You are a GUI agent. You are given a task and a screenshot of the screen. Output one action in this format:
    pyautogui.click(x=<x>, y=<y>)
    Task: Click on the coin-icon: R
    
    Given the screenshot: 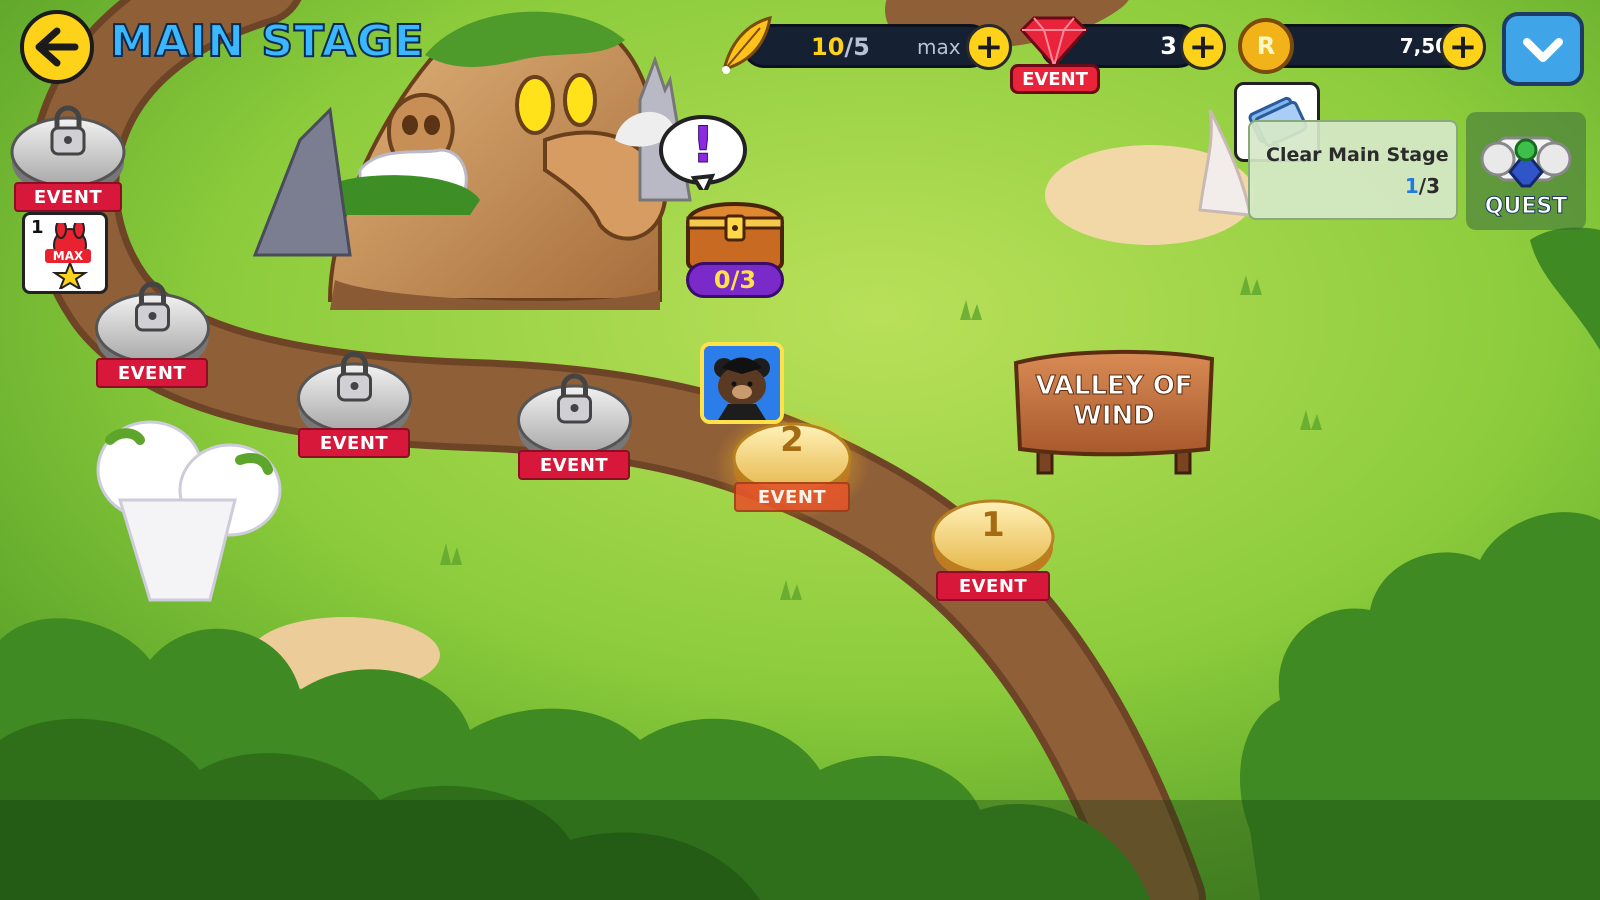 What is the action you would take?
    pyautogui.click(x=1266, y=46)
    